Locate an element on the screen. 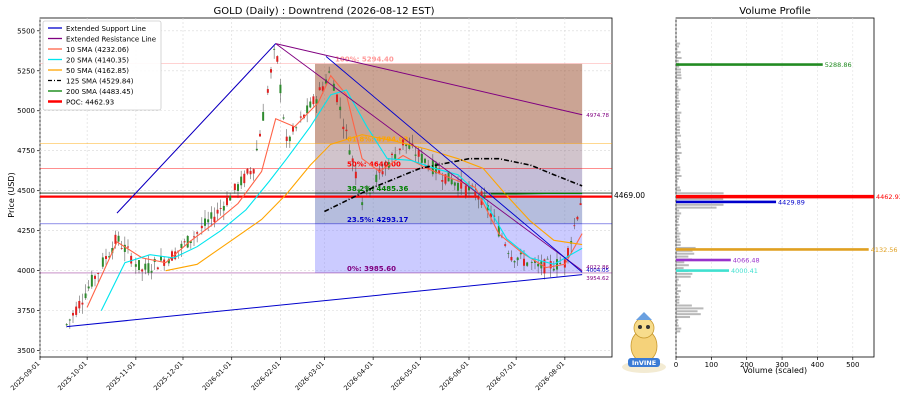  legend-label: Extended Support Line is located at coordinates (106, 29).